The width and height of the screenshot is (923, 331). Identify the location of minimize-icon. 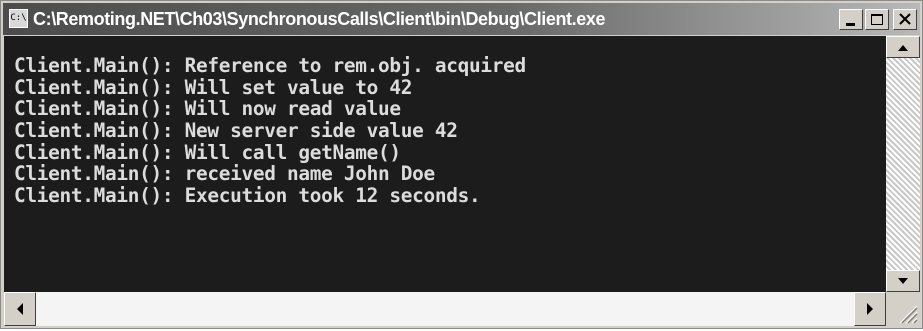
(850, 24).